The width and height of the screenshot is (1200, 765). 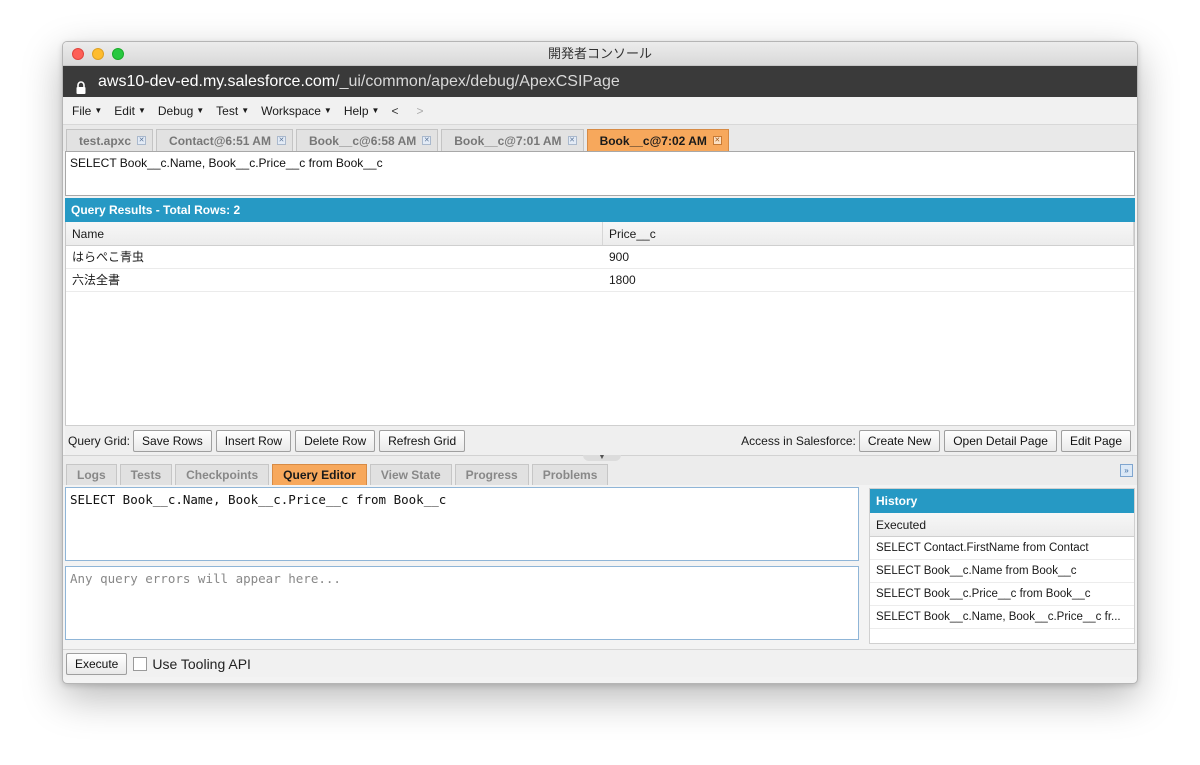 What do you see at coordinates (362, 111) in the screenshot?
I see `menu-help: Help ▼` at bounding box center [362, 111].